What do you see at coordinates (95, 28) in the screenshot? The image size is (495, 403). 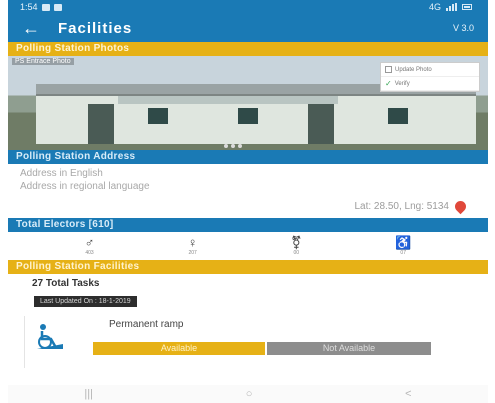 I see `page-title: Facilities` at bounding box center [95, 28].